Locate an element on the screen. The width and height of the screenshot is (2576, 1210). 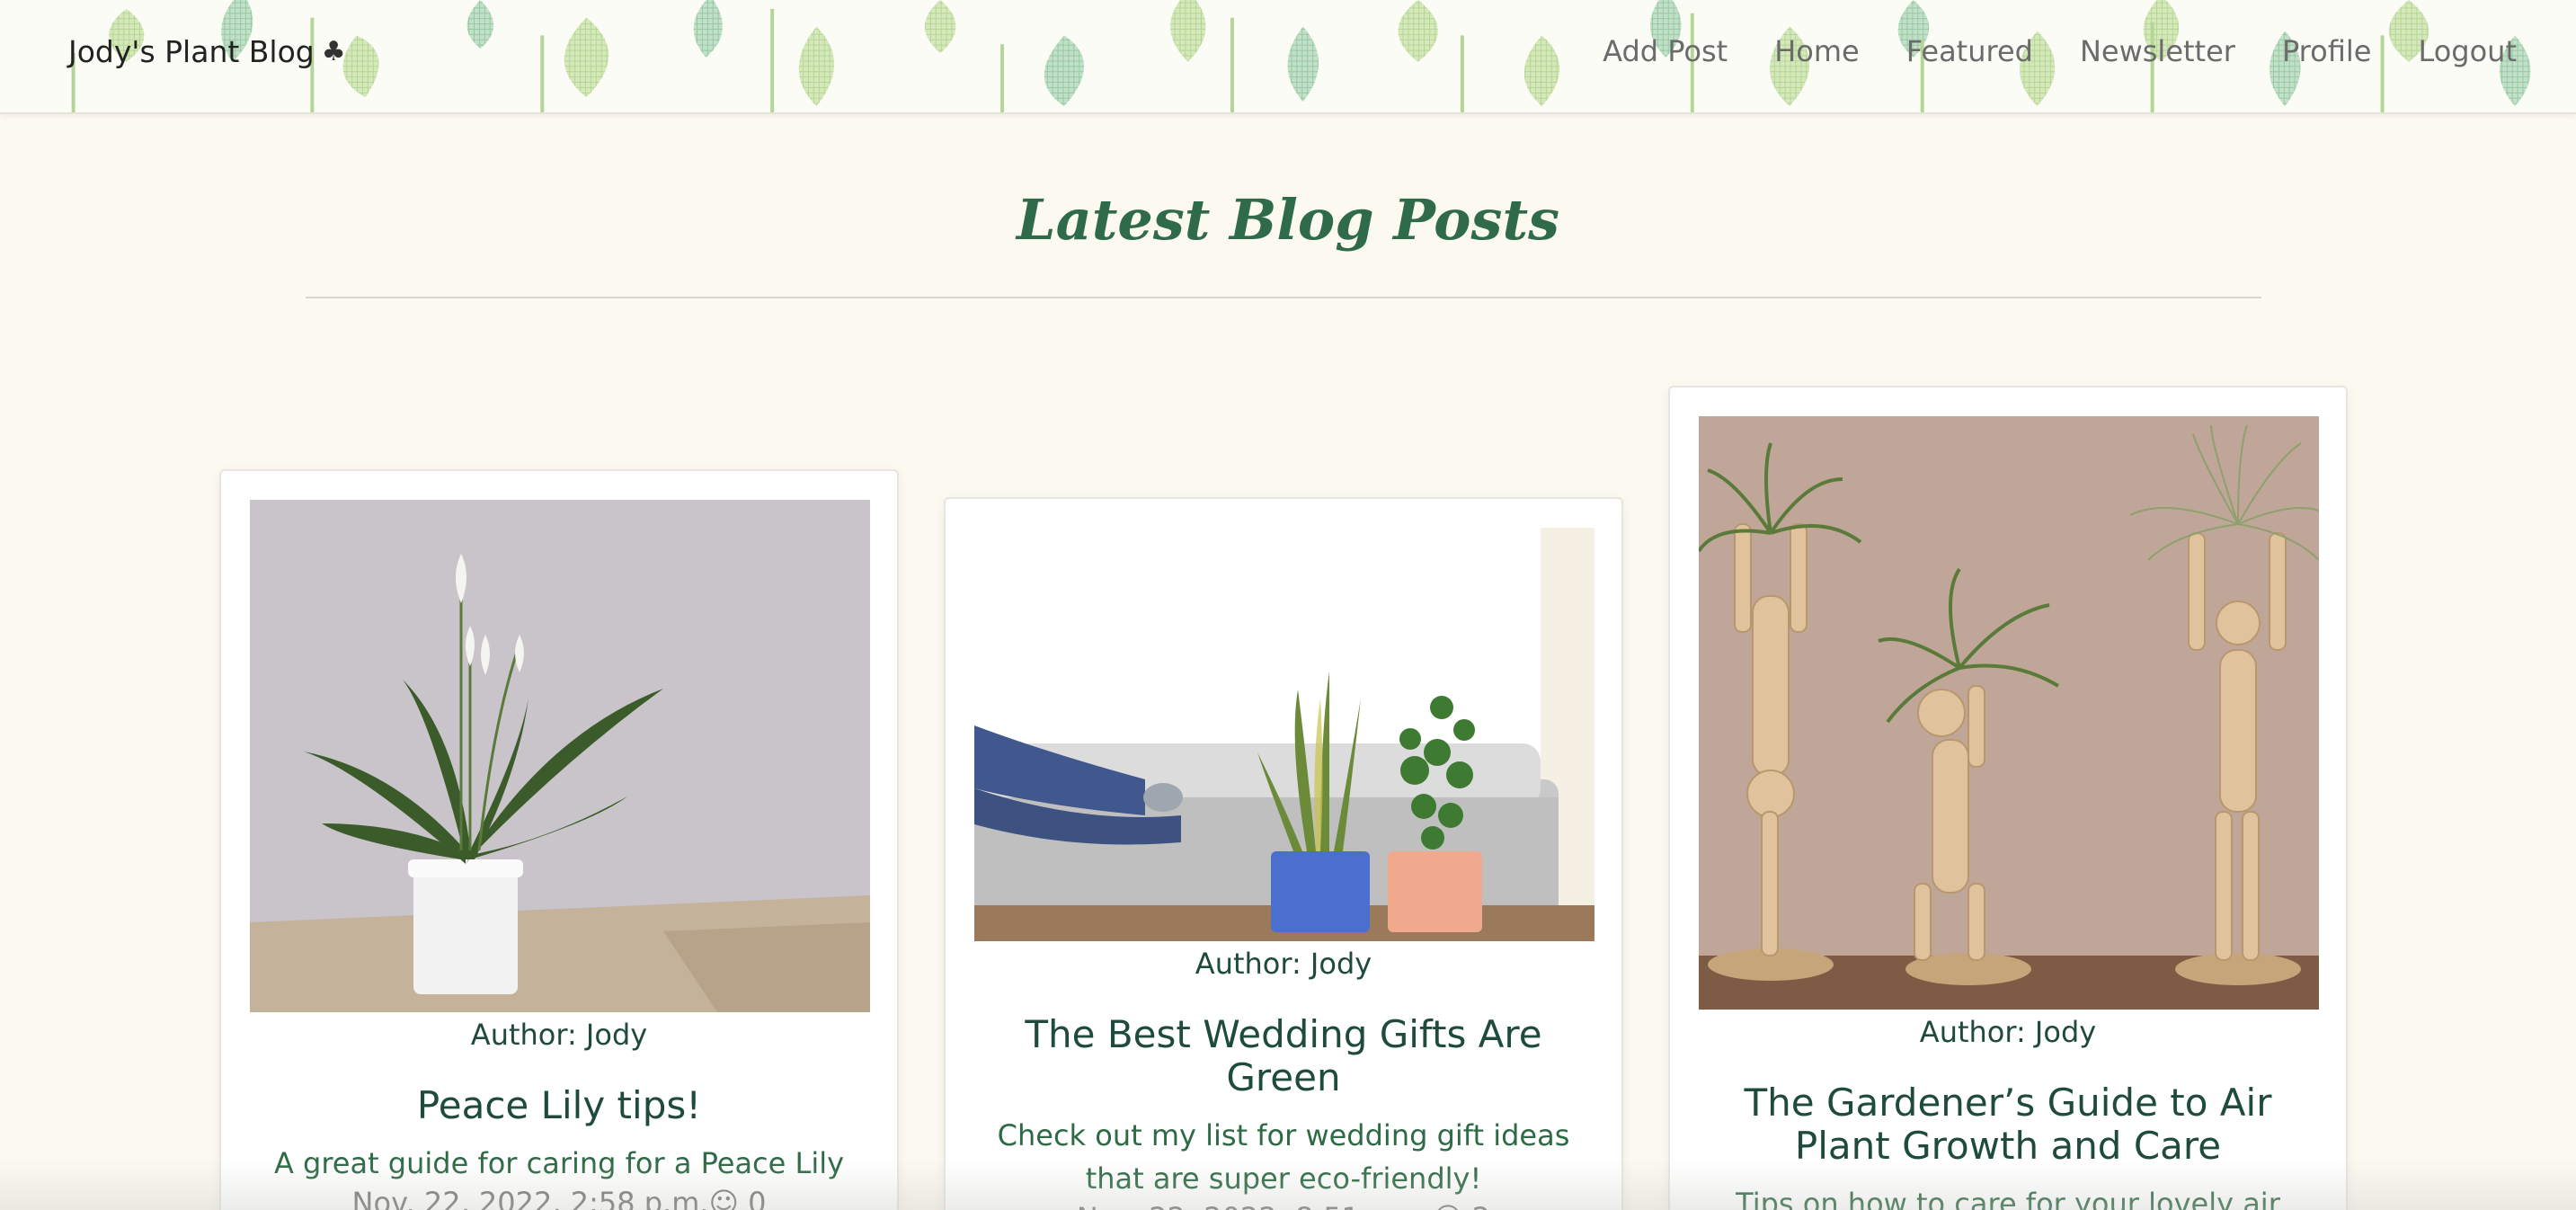
page-title: Latest Blog Posts is located at coordinates (1288, 220).